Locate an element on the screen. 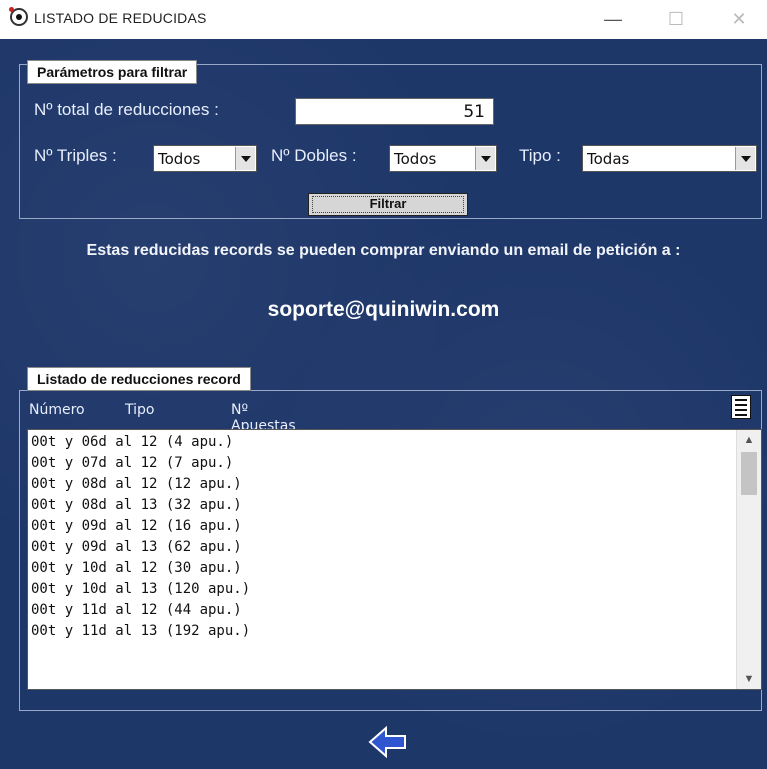 The height and width of the screenshot is (769, 767). back-arrow-icon is located at coordinates (388, 742).